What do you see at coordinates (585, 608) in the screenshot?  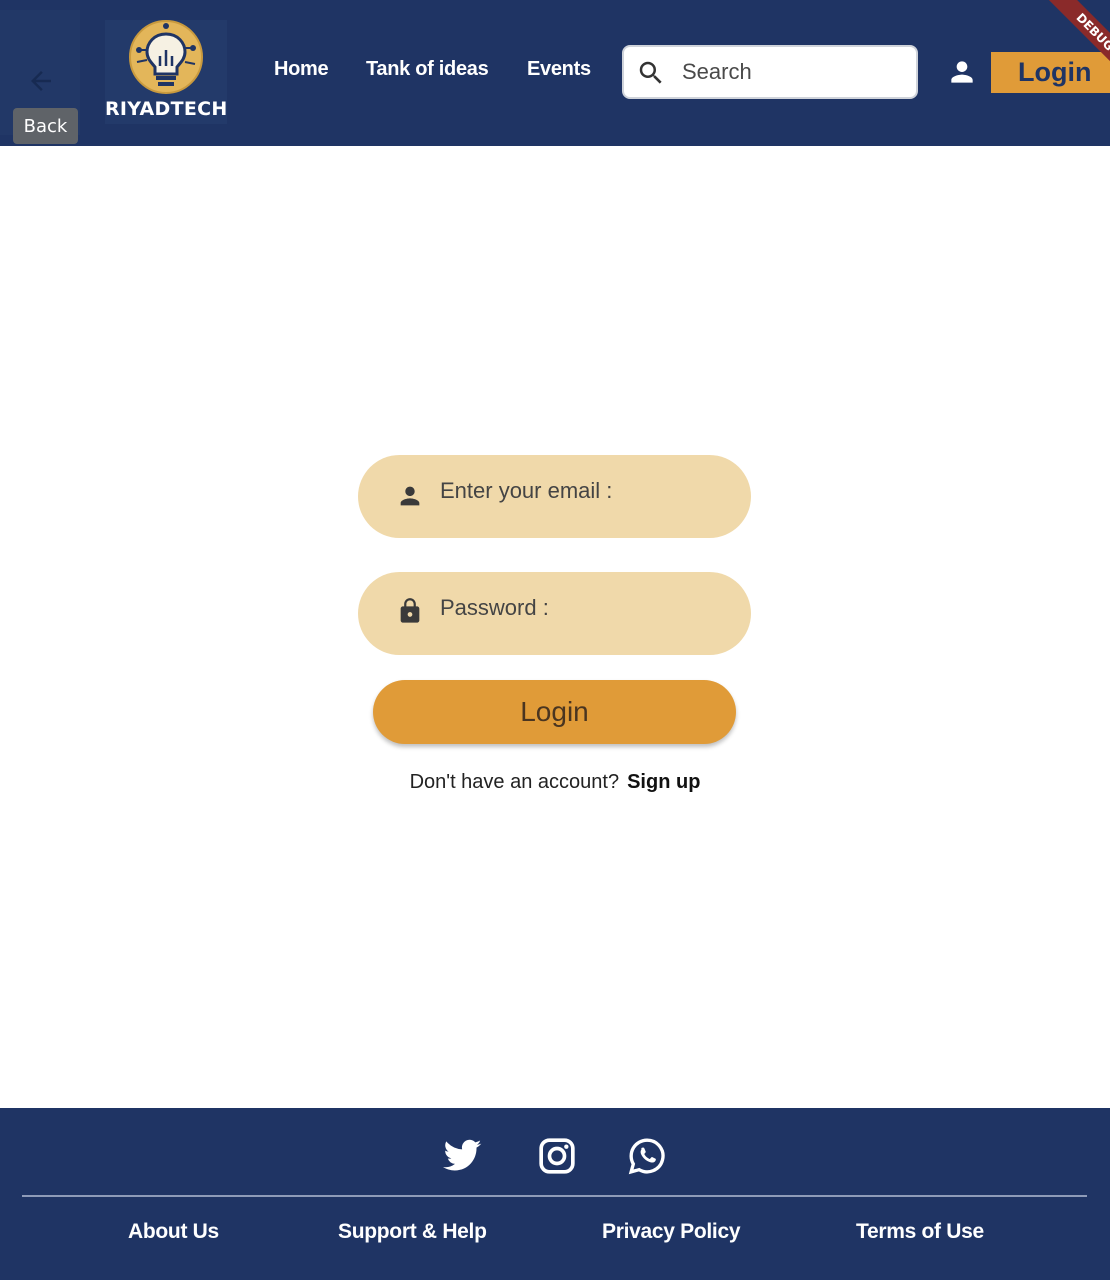 I see `password-input` at bounding box center [585, 608].